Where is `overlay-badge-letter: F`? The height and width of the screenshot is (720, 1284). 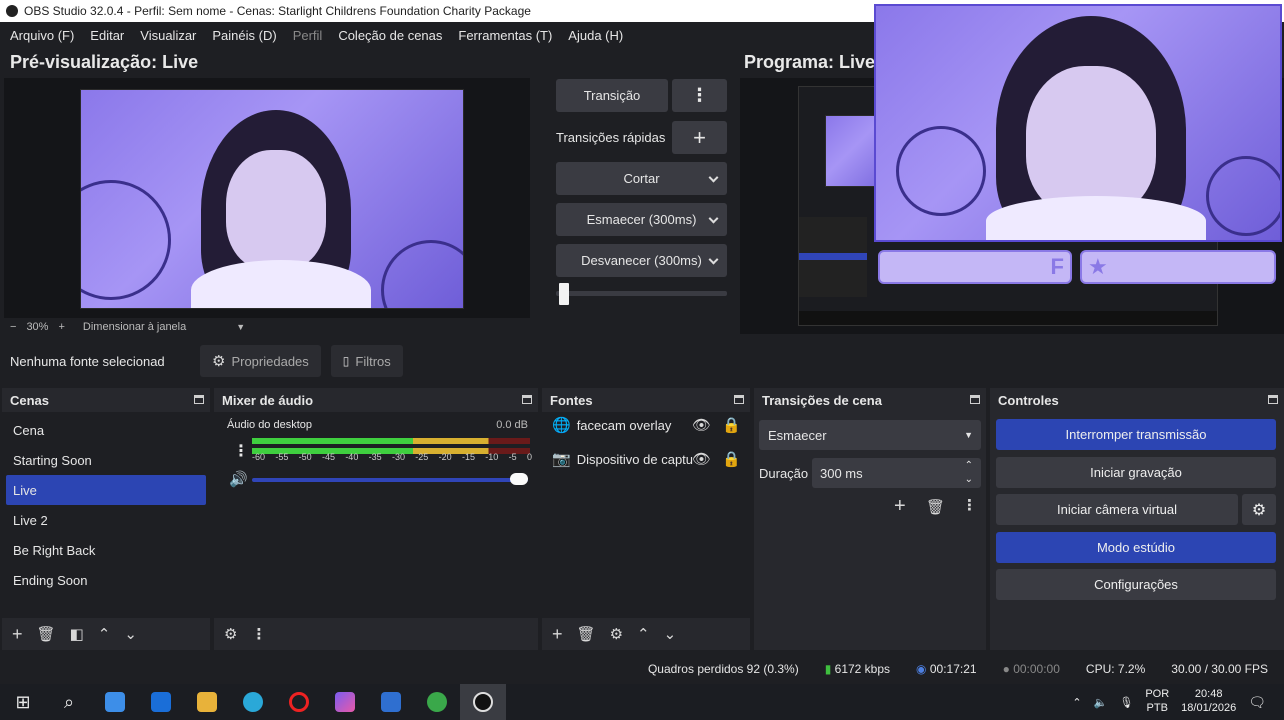 overlay-badge-letter: F is located at coordinates (1057, 266).